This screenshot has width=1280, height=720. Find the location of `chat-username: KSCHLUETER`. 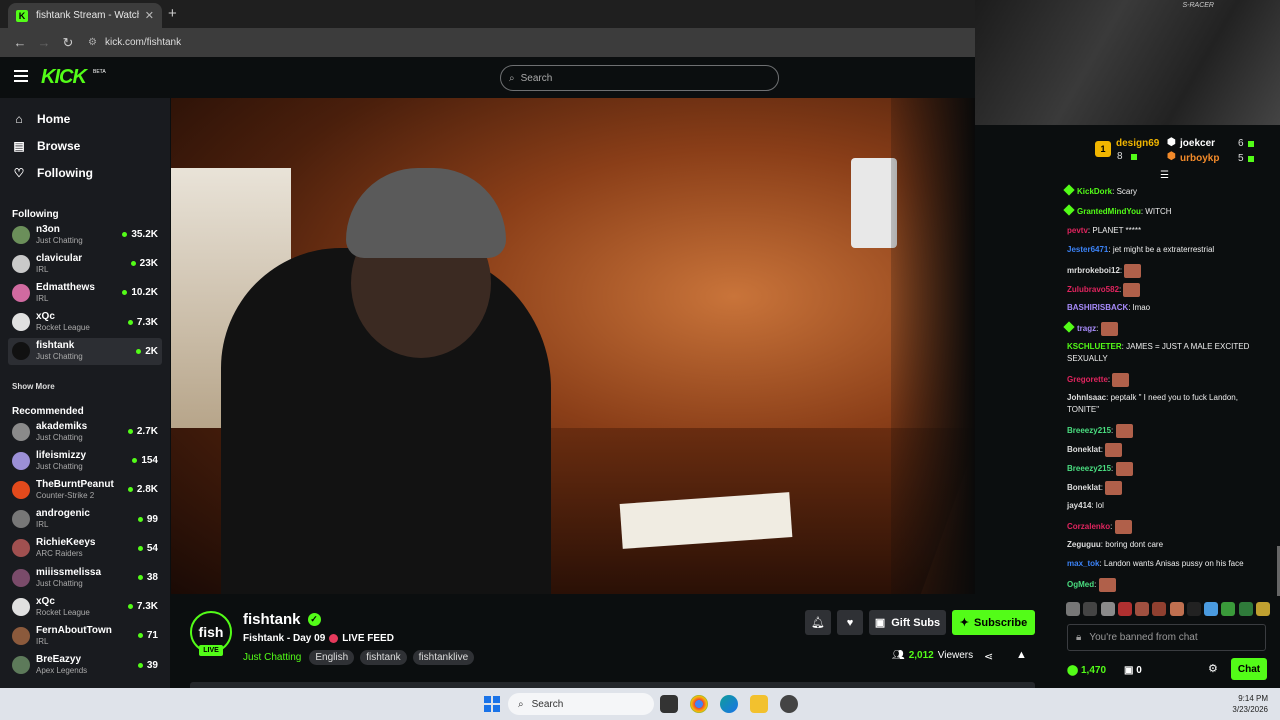

chat-username: KSCHLUETER is located at coordinates (1094, 346).